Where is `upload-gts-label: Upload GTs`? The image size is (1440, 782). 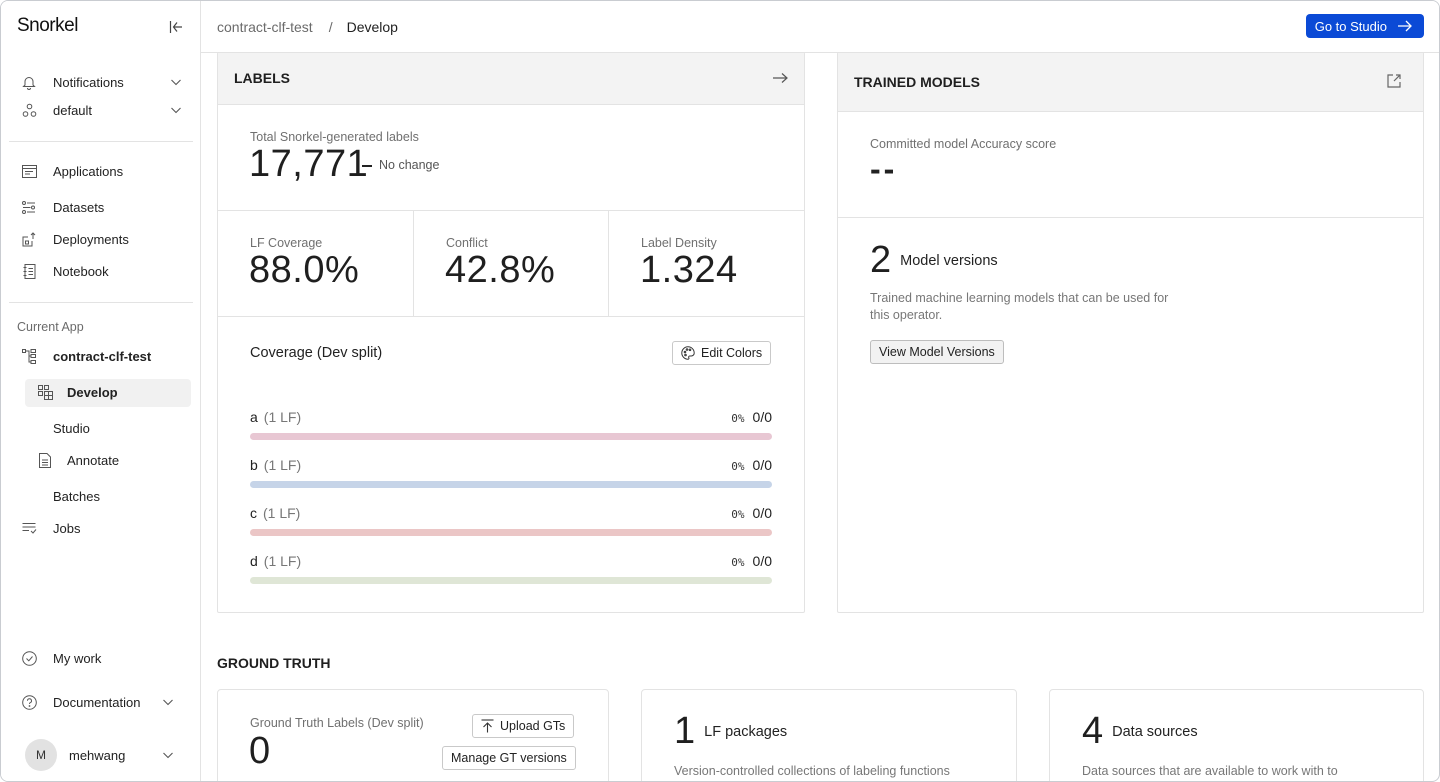 upload-gts-label: Upload GTs is located at coordinates (533, 726).